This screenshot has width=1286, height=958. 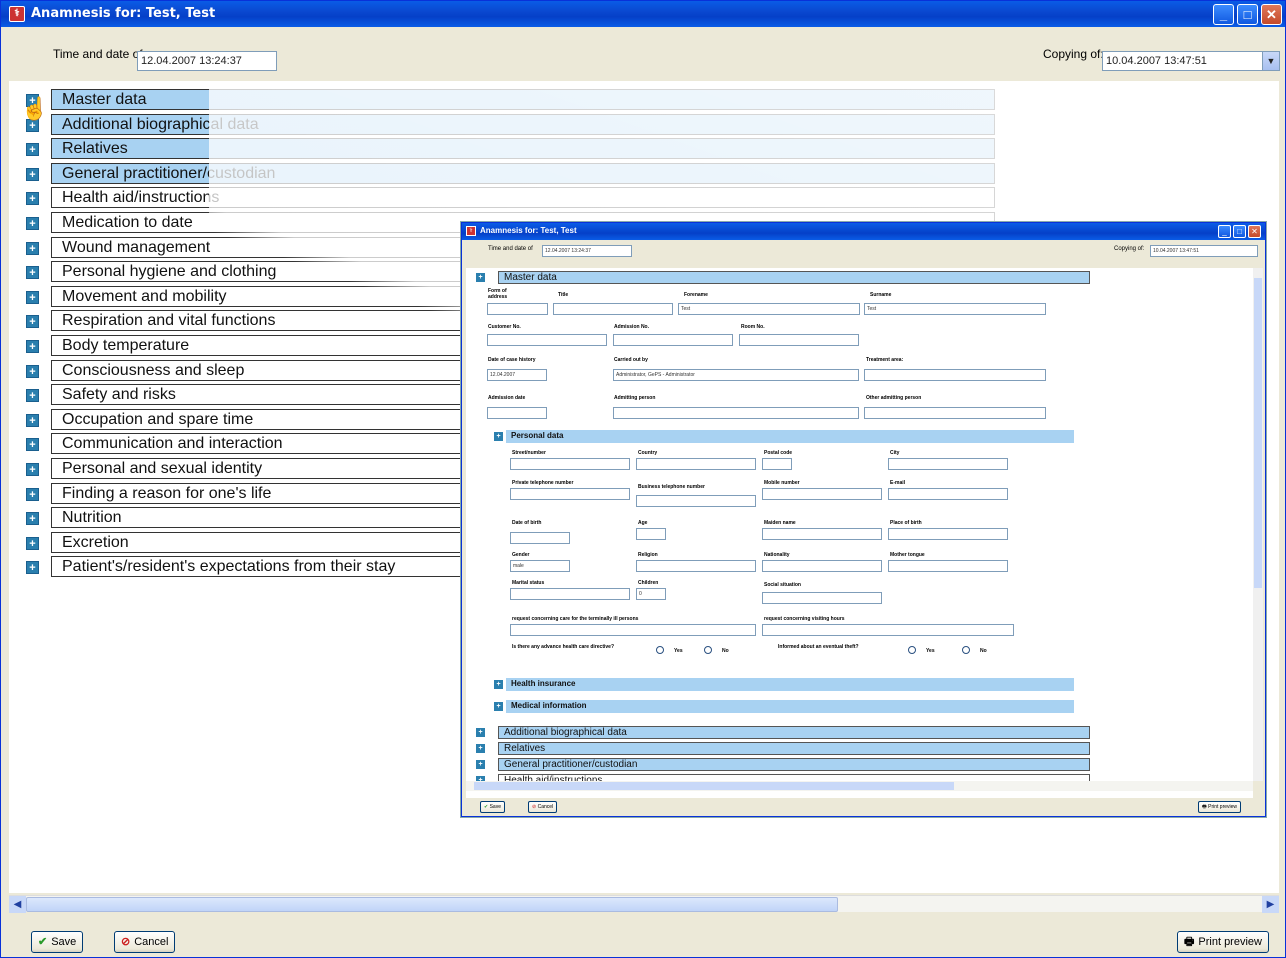 I want to click on scroll-right-icon: ▶, so click(x=1270, y=904).